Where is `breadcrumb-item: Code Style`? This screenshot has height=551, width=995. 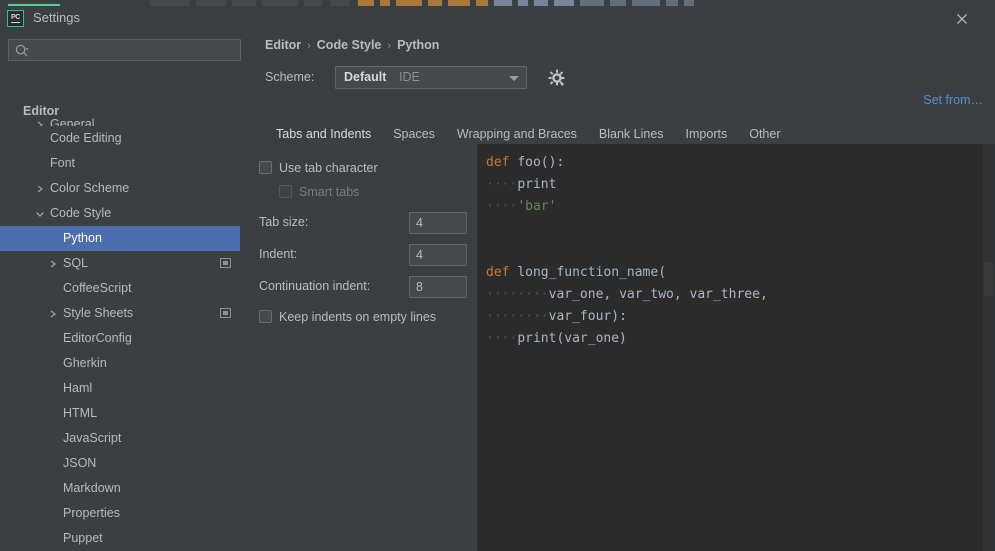
breadcrumb-item: Code Style is located at coordinates (349, 45).